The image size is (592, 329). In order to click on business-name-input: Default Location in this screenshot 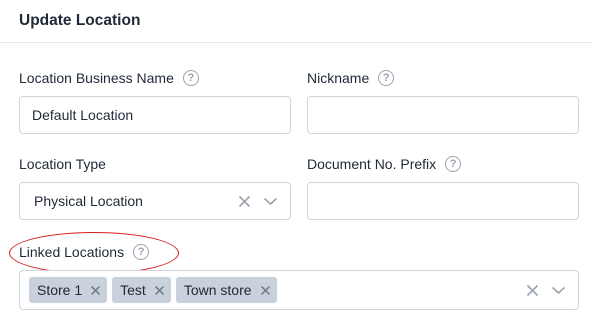, I will do `click(155, 115)`.